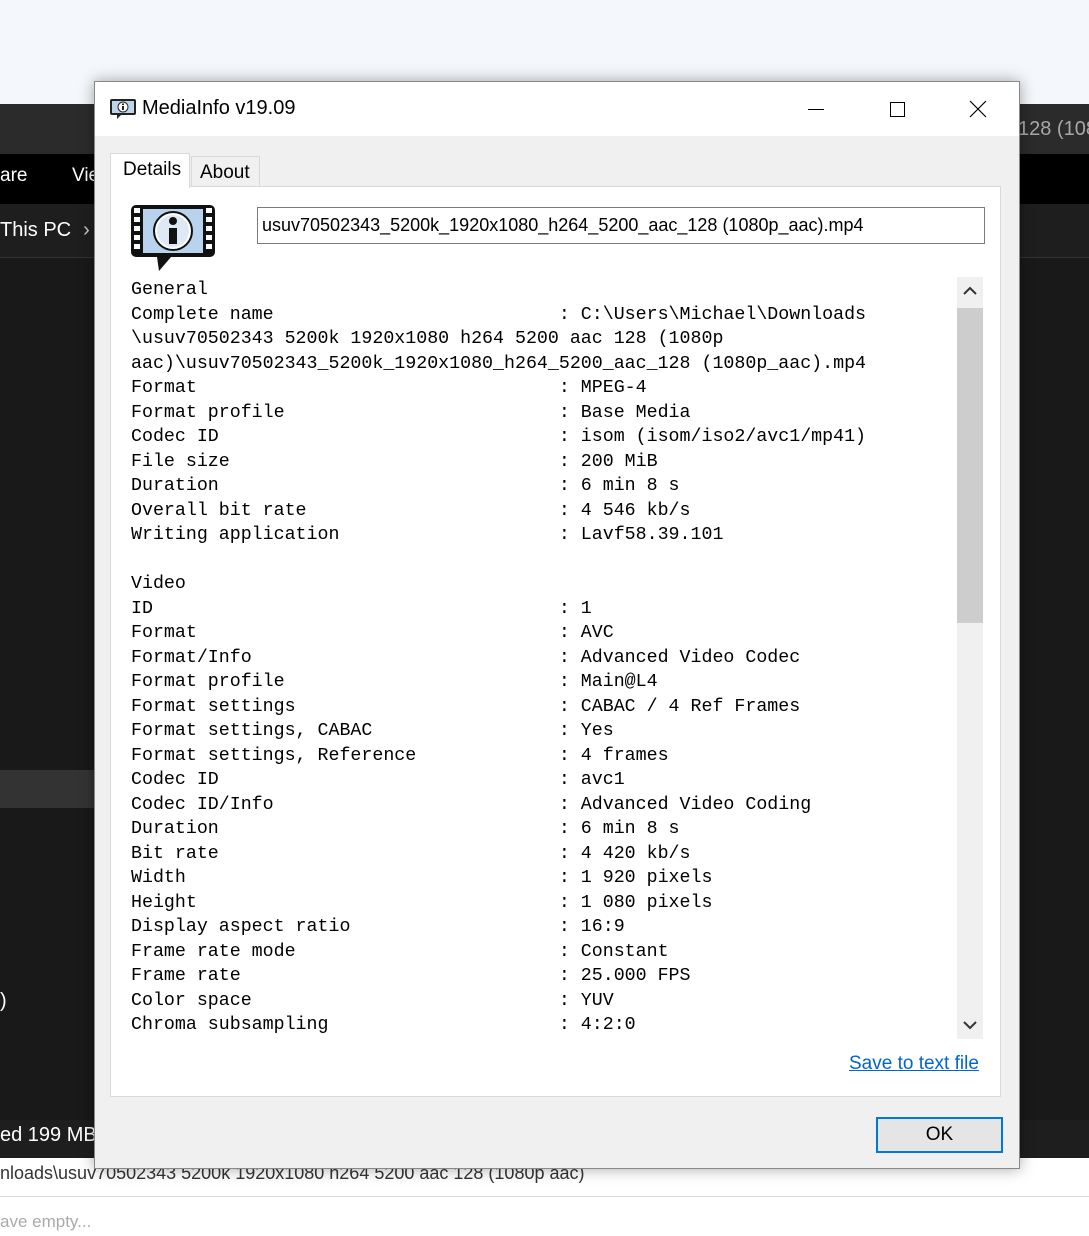 The width and height of the screenshot is (1089, 1236). What do you see at coordinates (378, 927) in the screenshot?
I see `report-line: Display aspect ratio : 16:9` at bounding box center [378, 927].